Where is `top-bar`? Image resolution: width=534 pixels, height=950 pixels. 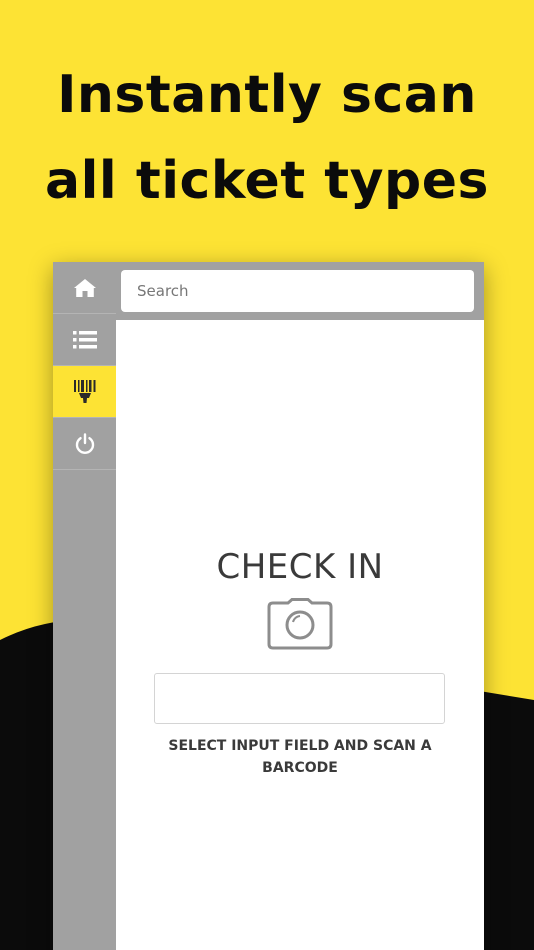
top-bar is located at coordinates (300, 291).